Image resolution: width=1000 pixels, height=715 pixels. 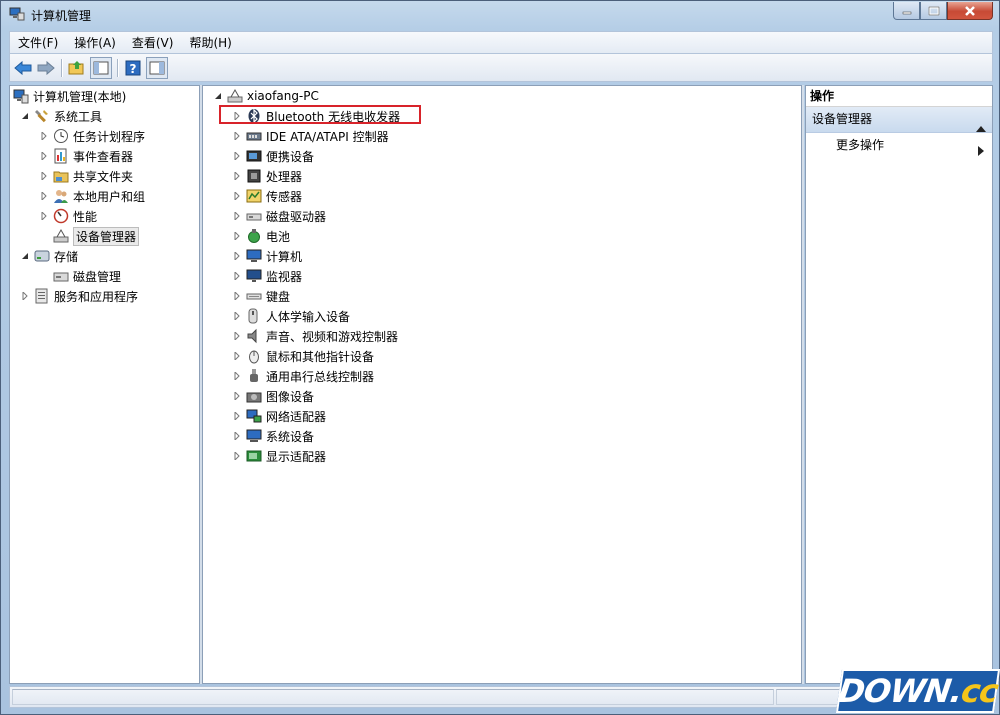 I want to click on imaging-device-icon, so click(x=254, y=396).